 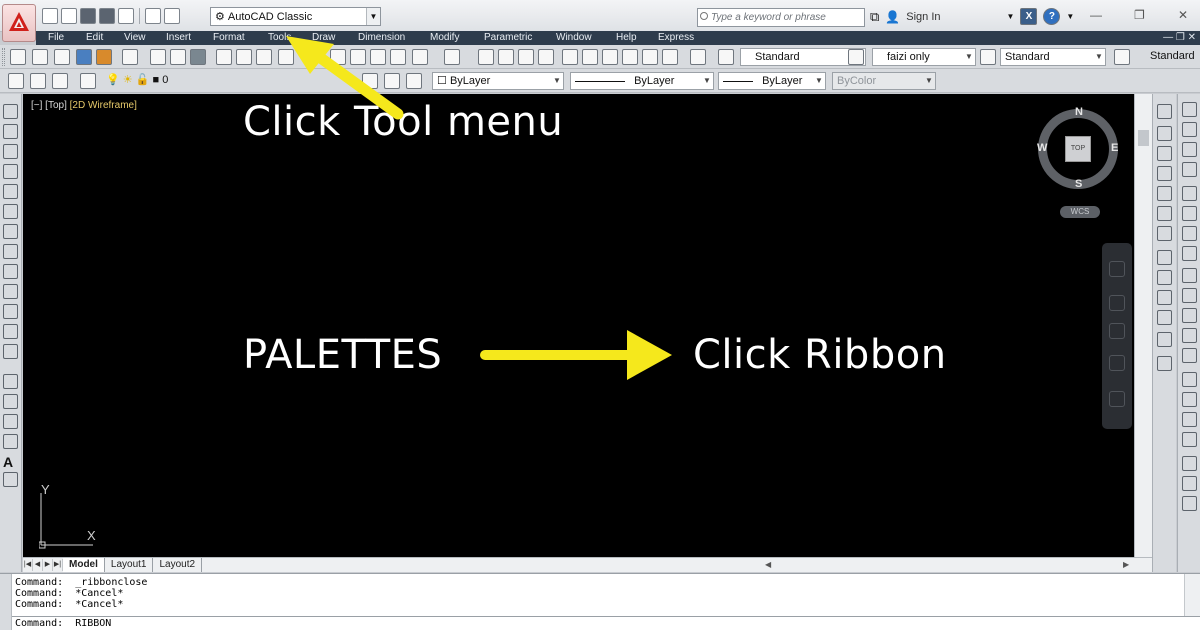 What do you see at coordinates (135, 37) in the screenshot?
I see `menu-view: View` at bounding box center [135, 37].